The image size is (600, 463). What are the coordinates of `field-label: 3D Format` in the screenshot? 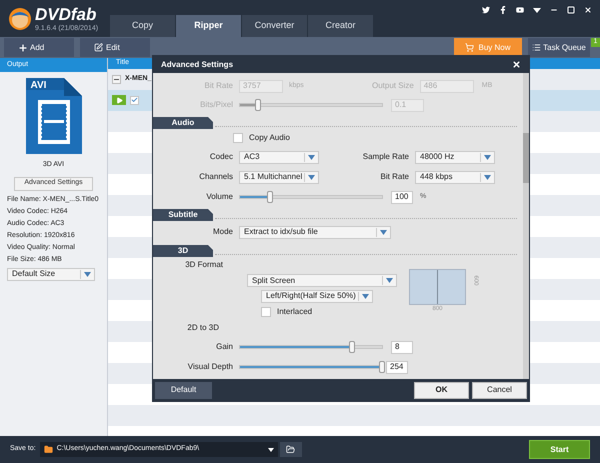 It's located at (204, 265).